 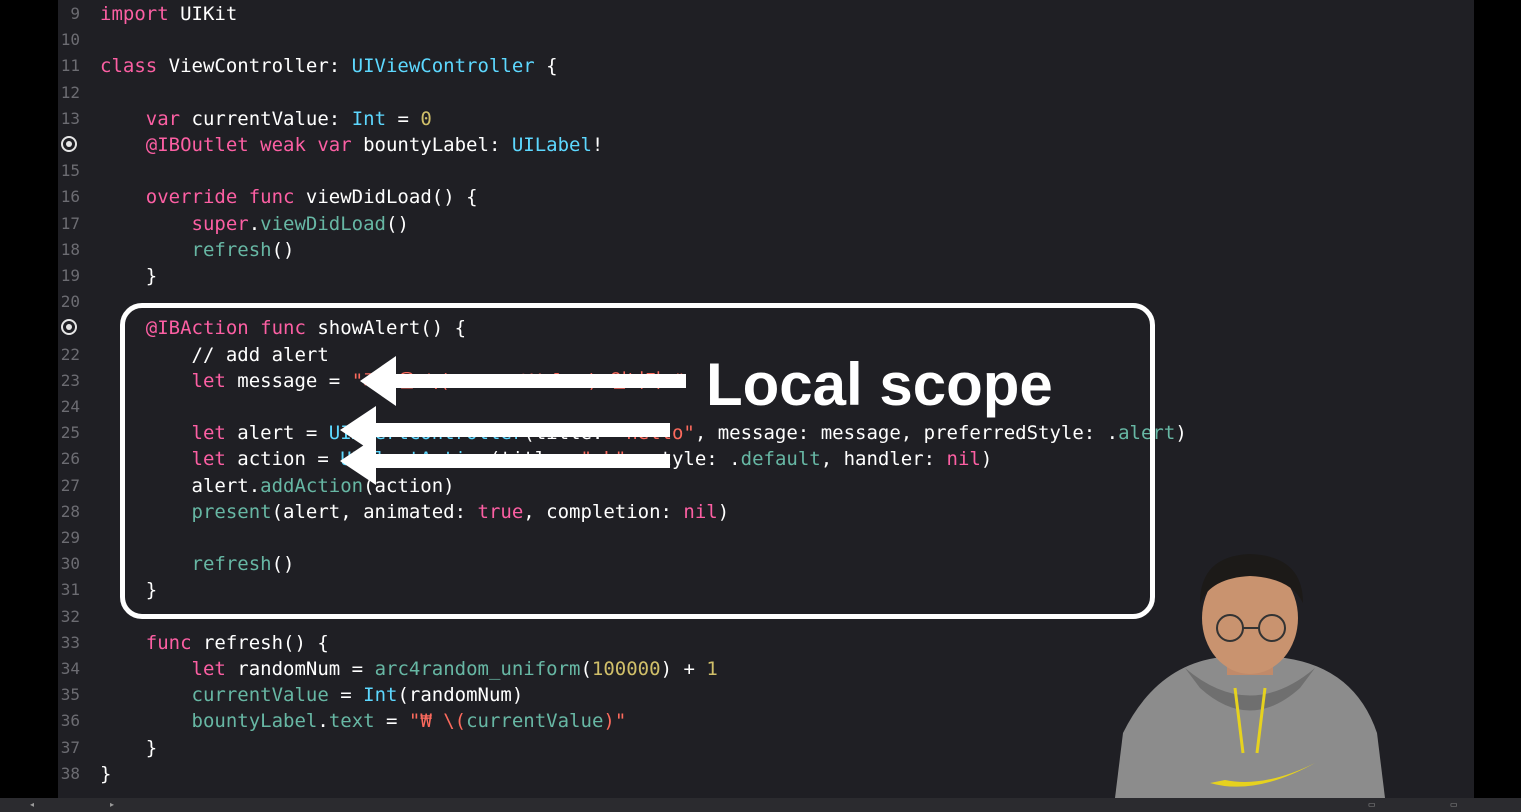 What do you see at coordinates (32, 804) in the screenshot?
I see `player-control-left-1: ◂` at bounding box center [32, 804].